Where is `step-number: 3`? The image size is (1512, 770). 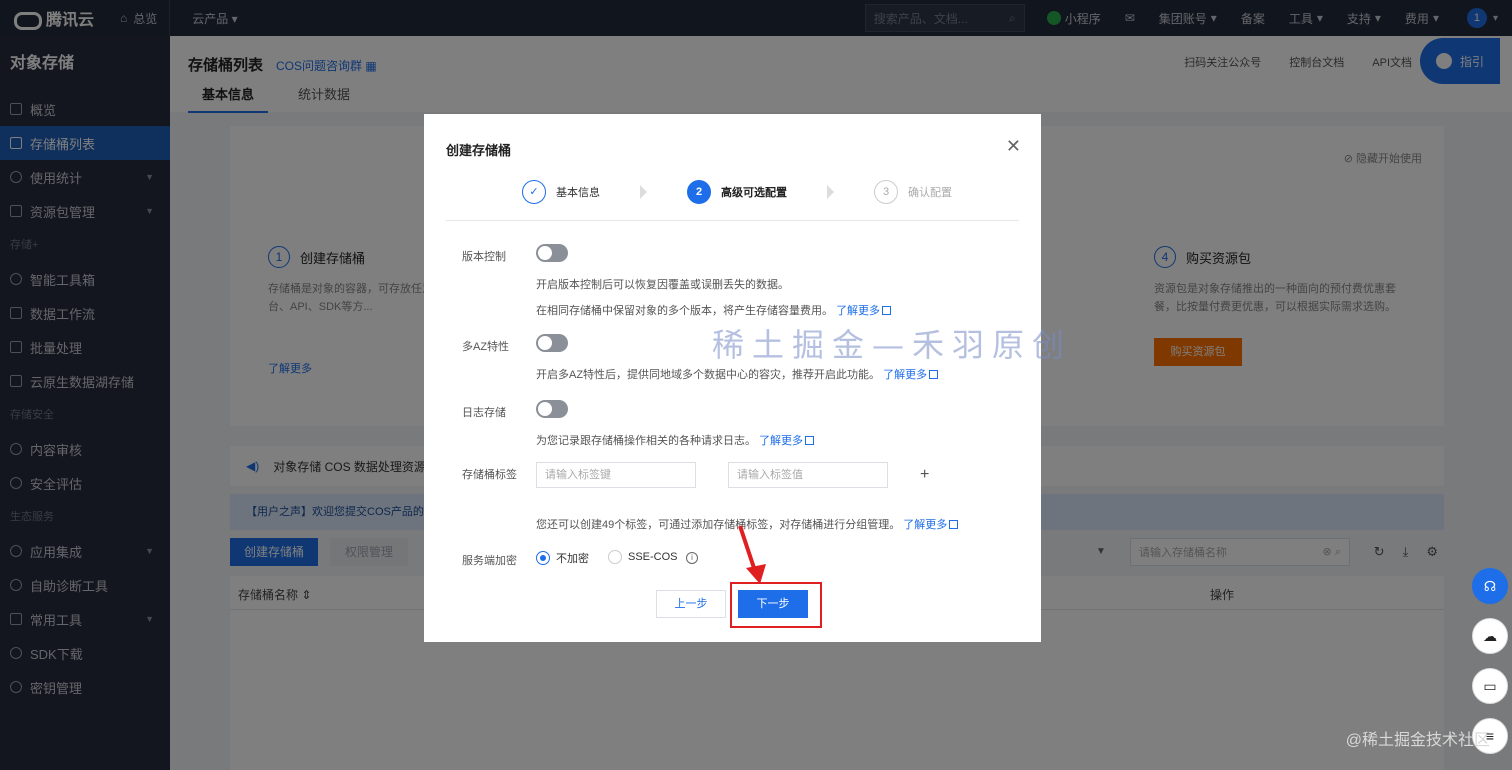
step-number: 3 is located at coordinates (886, 192).